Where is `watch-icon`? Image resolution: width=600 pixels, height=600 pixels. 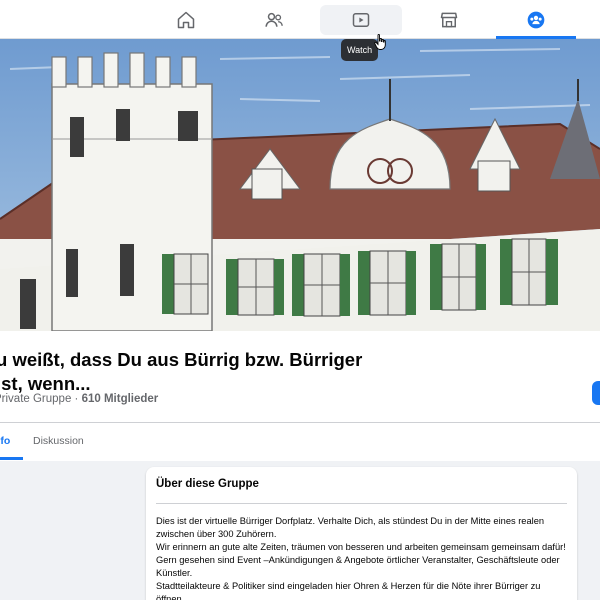 watch-icon is located at coordinates (361, 20).